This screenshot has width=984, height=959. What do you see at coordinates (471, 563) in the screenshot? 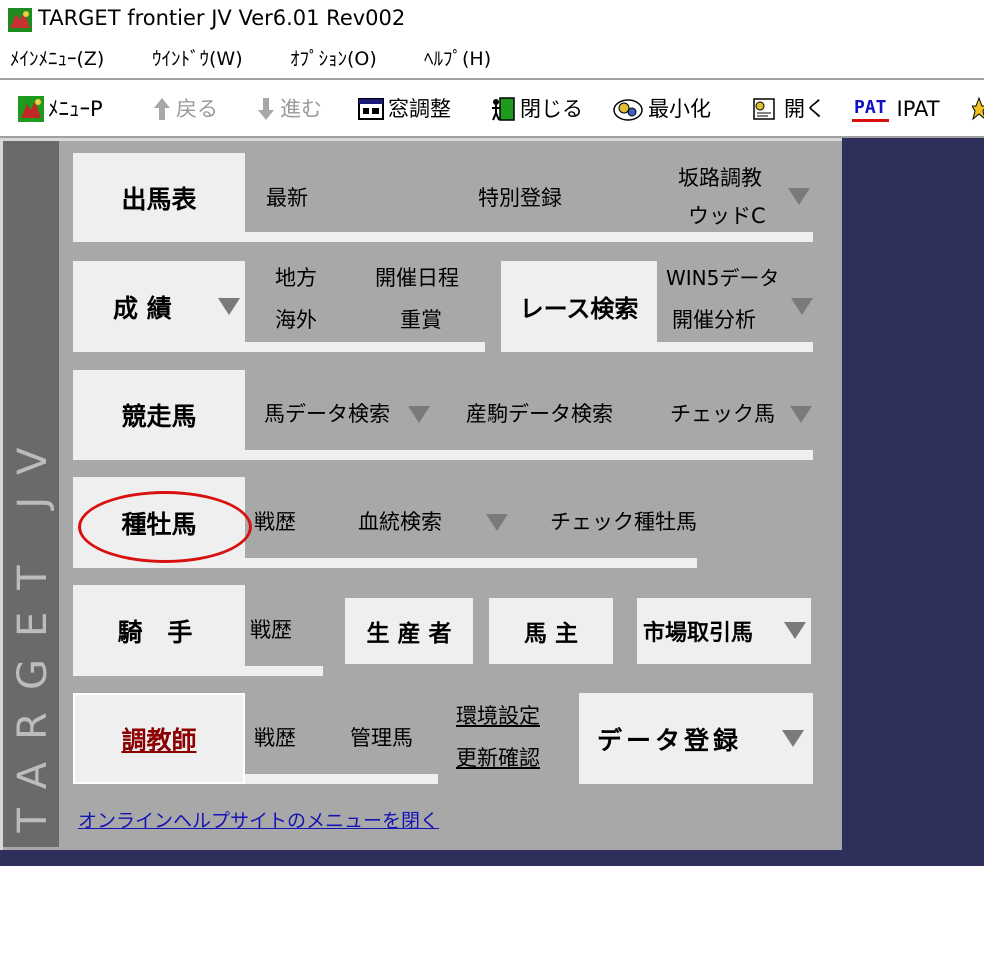
I see `row-stallion-strip` at bounding box center [471, 563].